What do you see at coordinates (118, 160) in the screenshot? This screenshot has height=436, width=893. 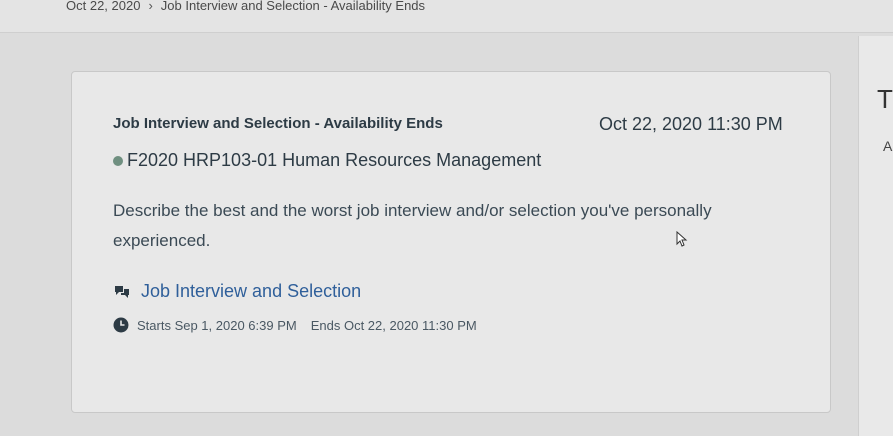 I see `course-color-dot` at bounding box center [118, 160].